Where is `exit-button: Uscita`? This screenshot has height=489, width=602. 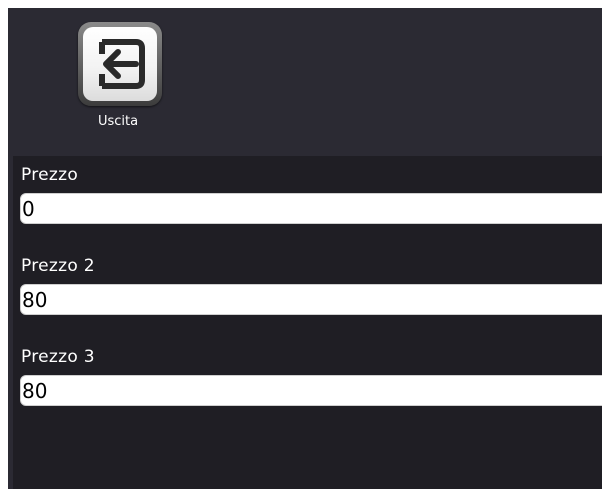
exit-button: Uscita is located at coordinates (121, 76).